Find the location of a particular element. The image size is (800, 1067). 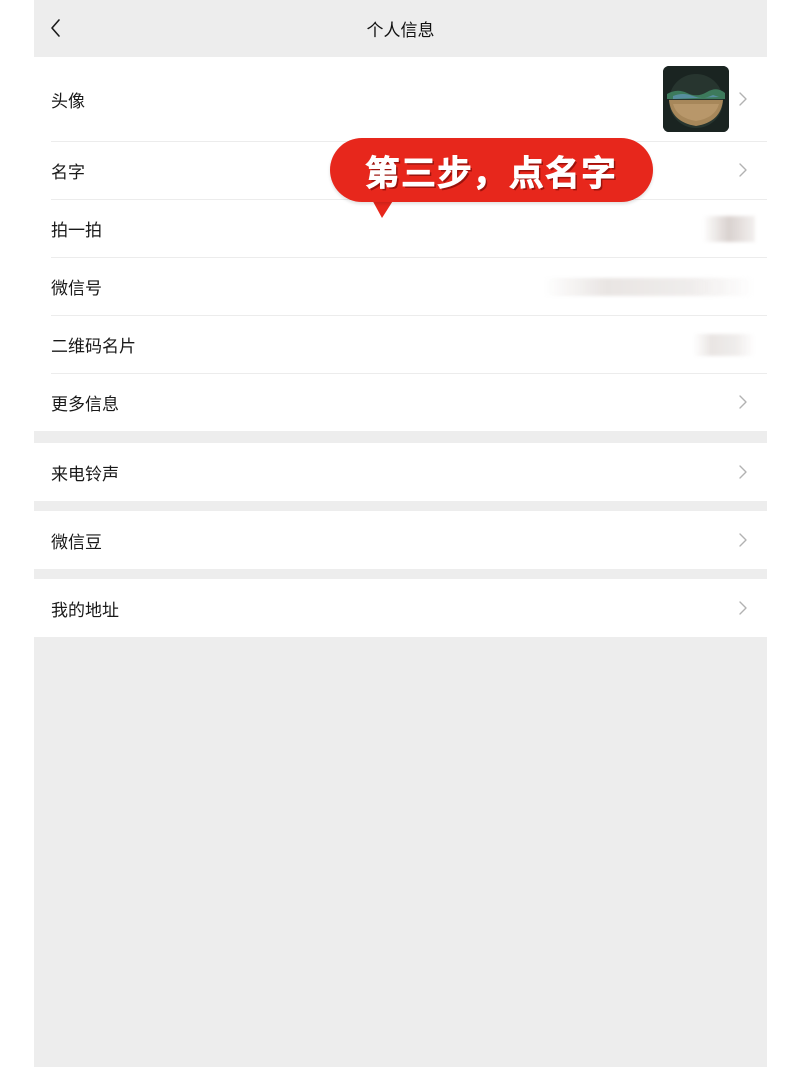

row-ringtone: 来电铃声 is located at coordinates (400, 472).